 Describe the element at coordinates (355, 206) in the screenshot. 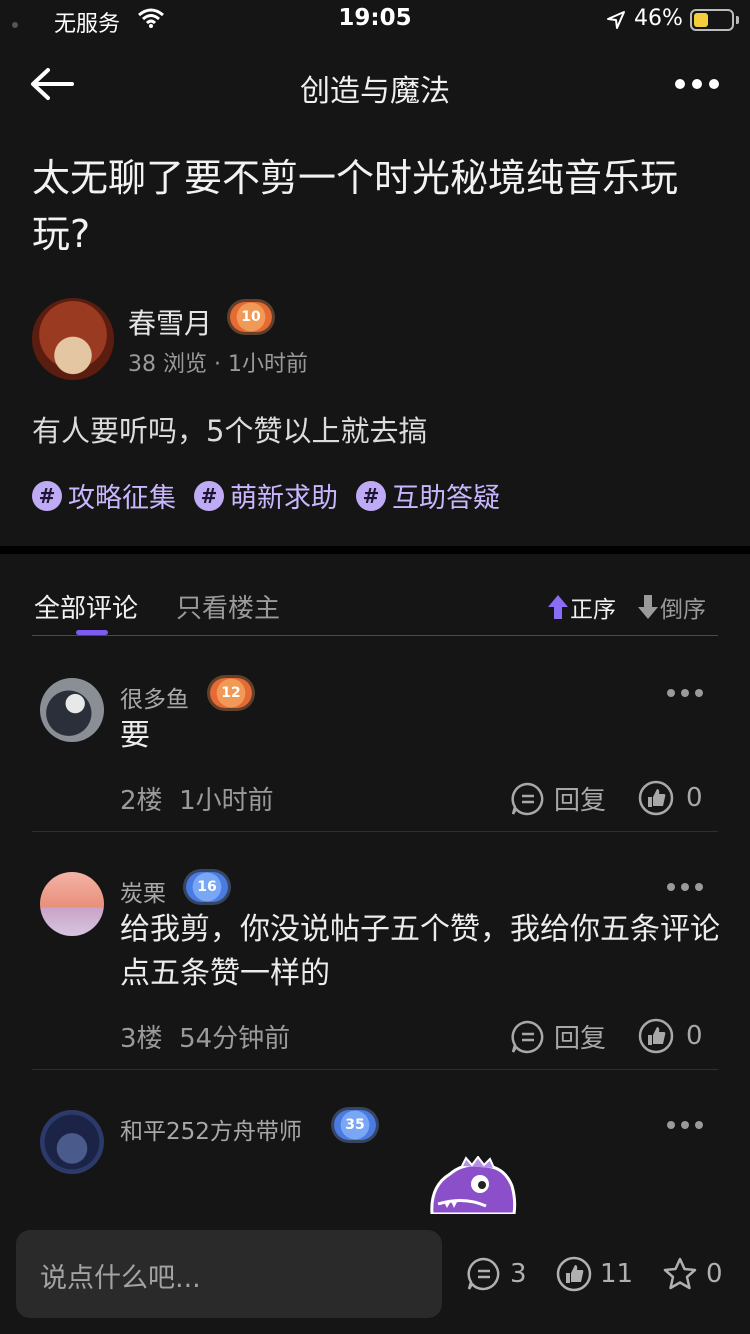

I see `post-title: 太无聊了要不剪一个时光秘境纯音乐玩玩?` at that location.